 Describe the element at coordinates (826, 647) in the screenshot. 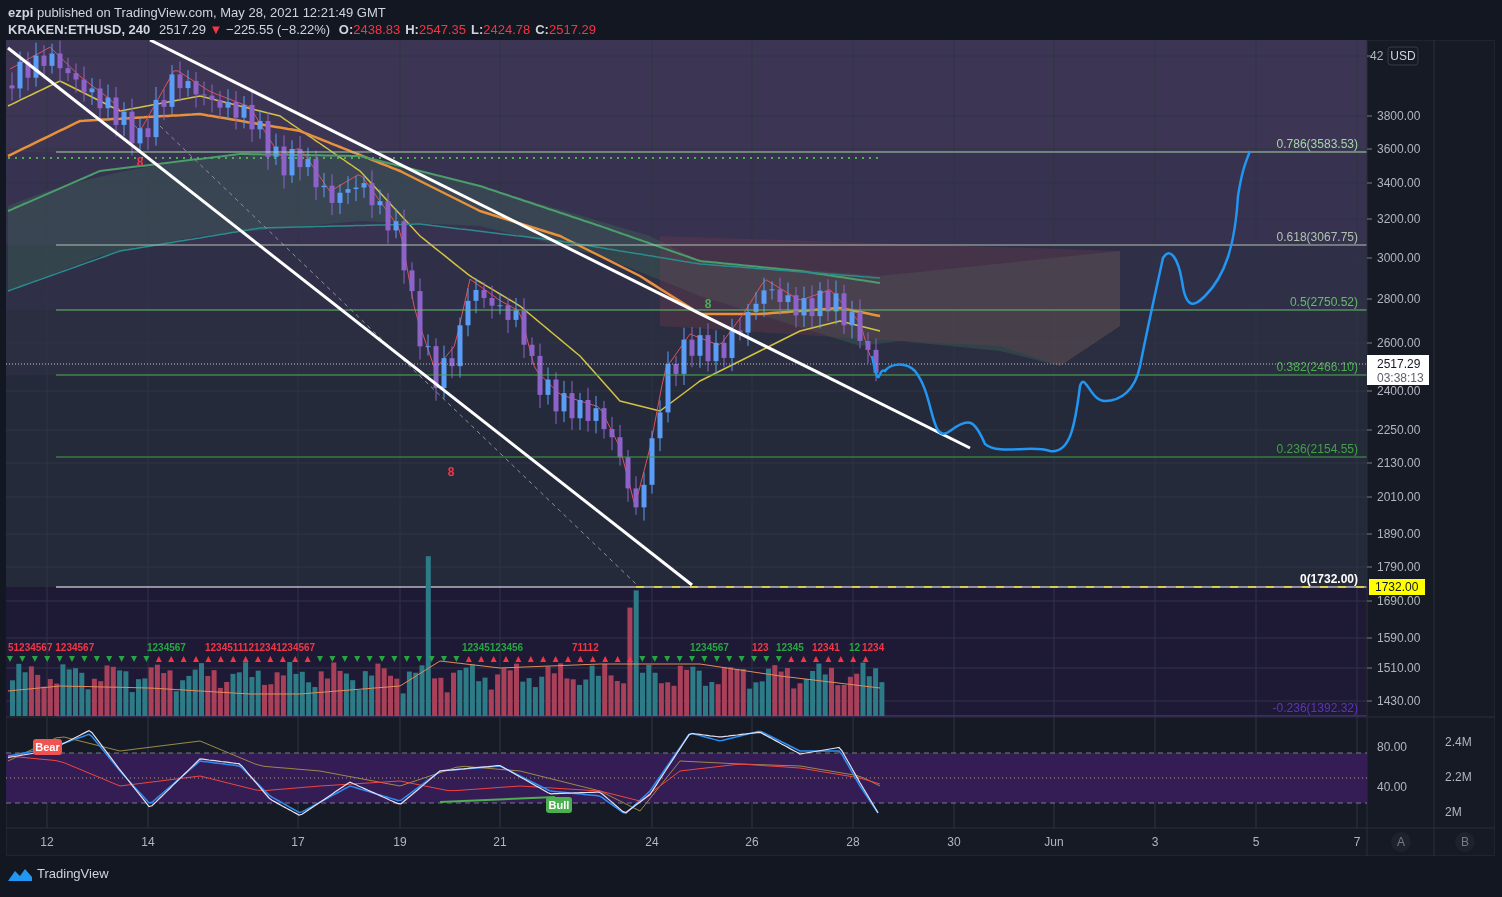

I see `count-sequence: 12341` at that location.